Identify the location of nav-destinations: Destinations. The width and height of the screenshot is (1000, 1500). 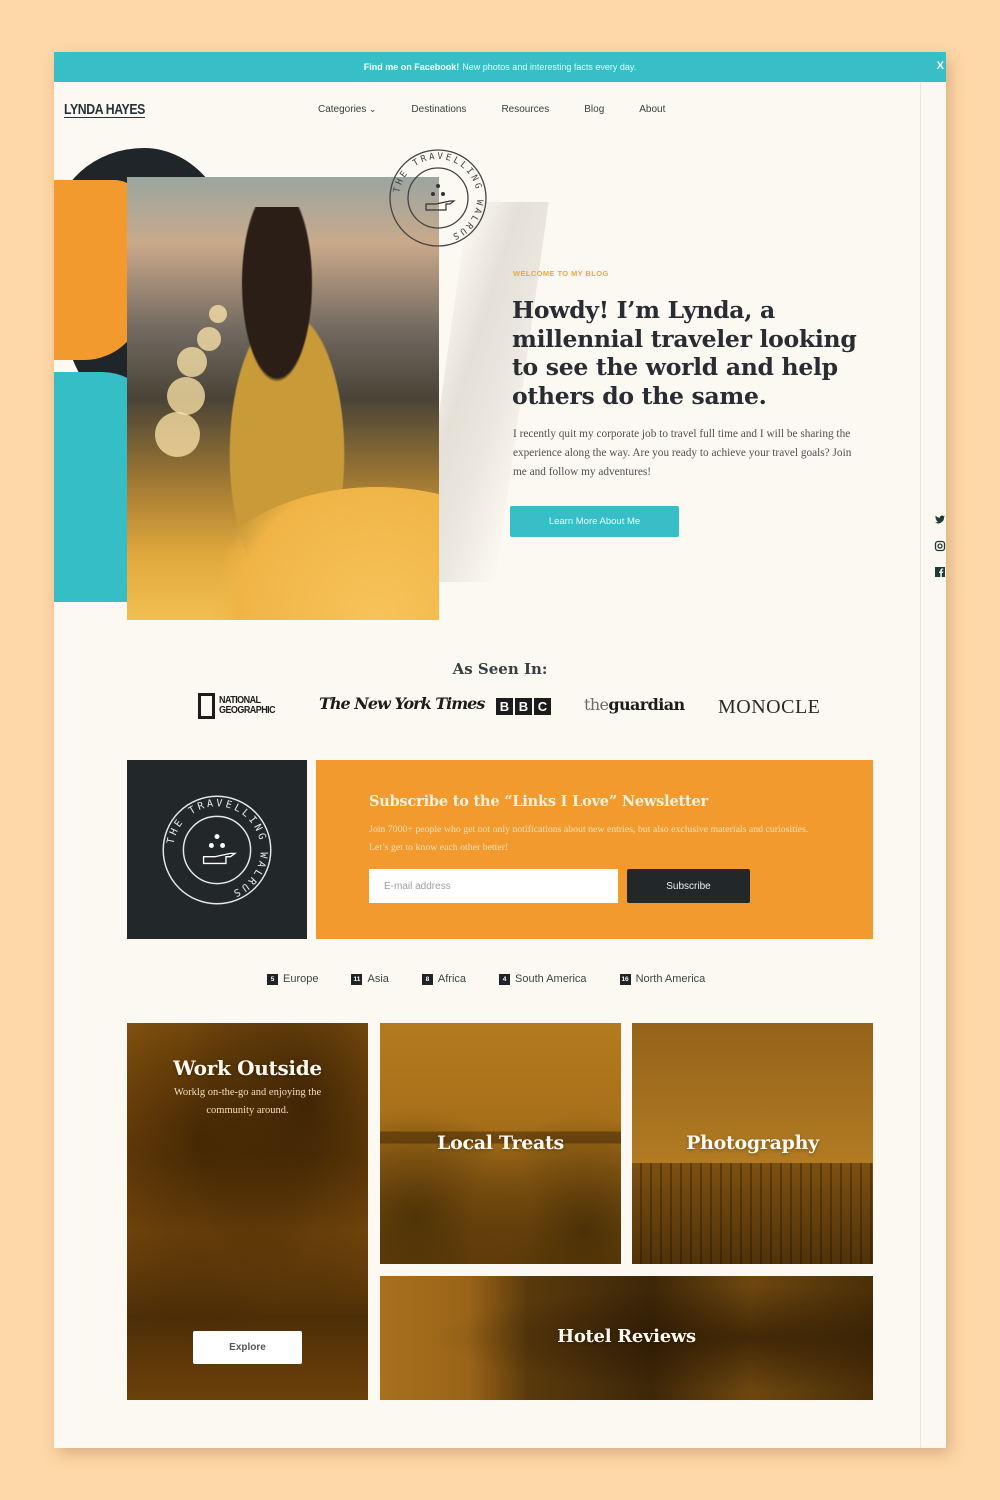
(438, 109).